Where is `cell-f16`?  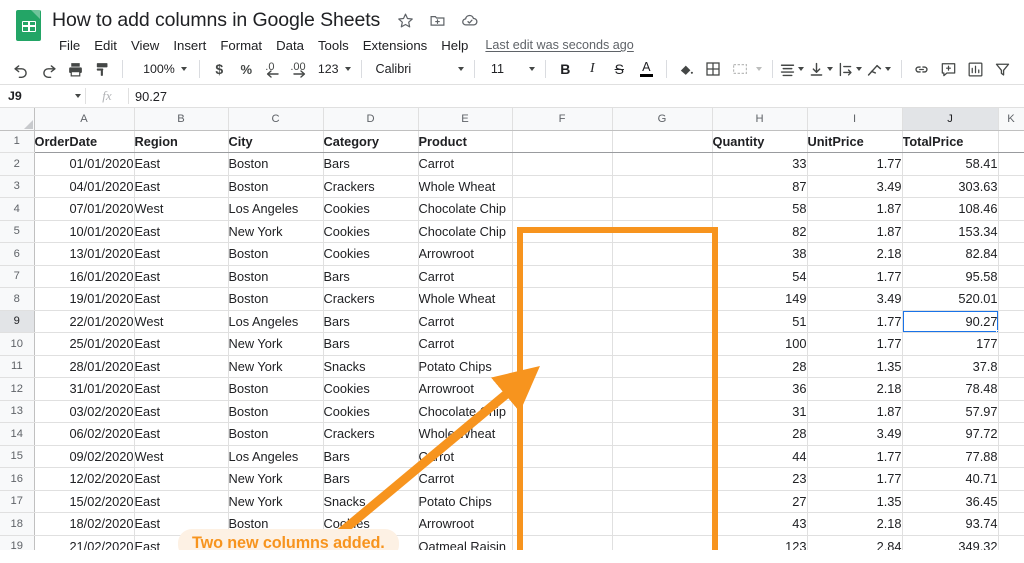
cell-f16 is located at coordinates (562, 479).